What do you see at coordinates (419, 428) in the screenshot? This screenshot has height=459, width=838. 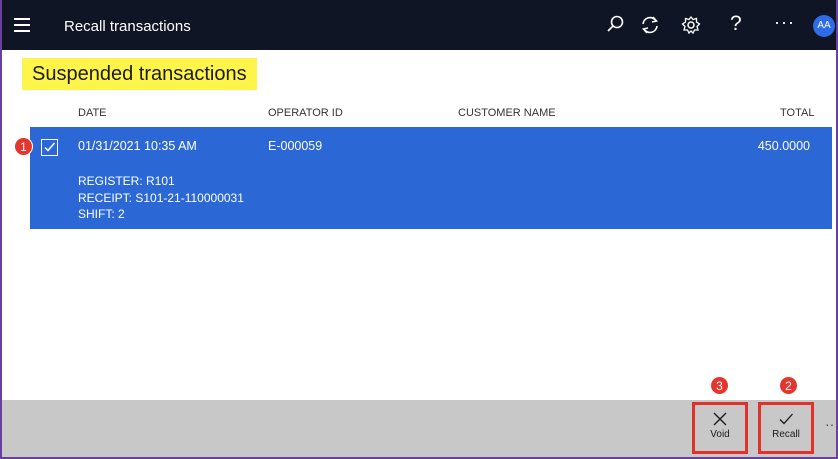 I see `command-bar: Void Recall ···` at bounding box center [419, 428].